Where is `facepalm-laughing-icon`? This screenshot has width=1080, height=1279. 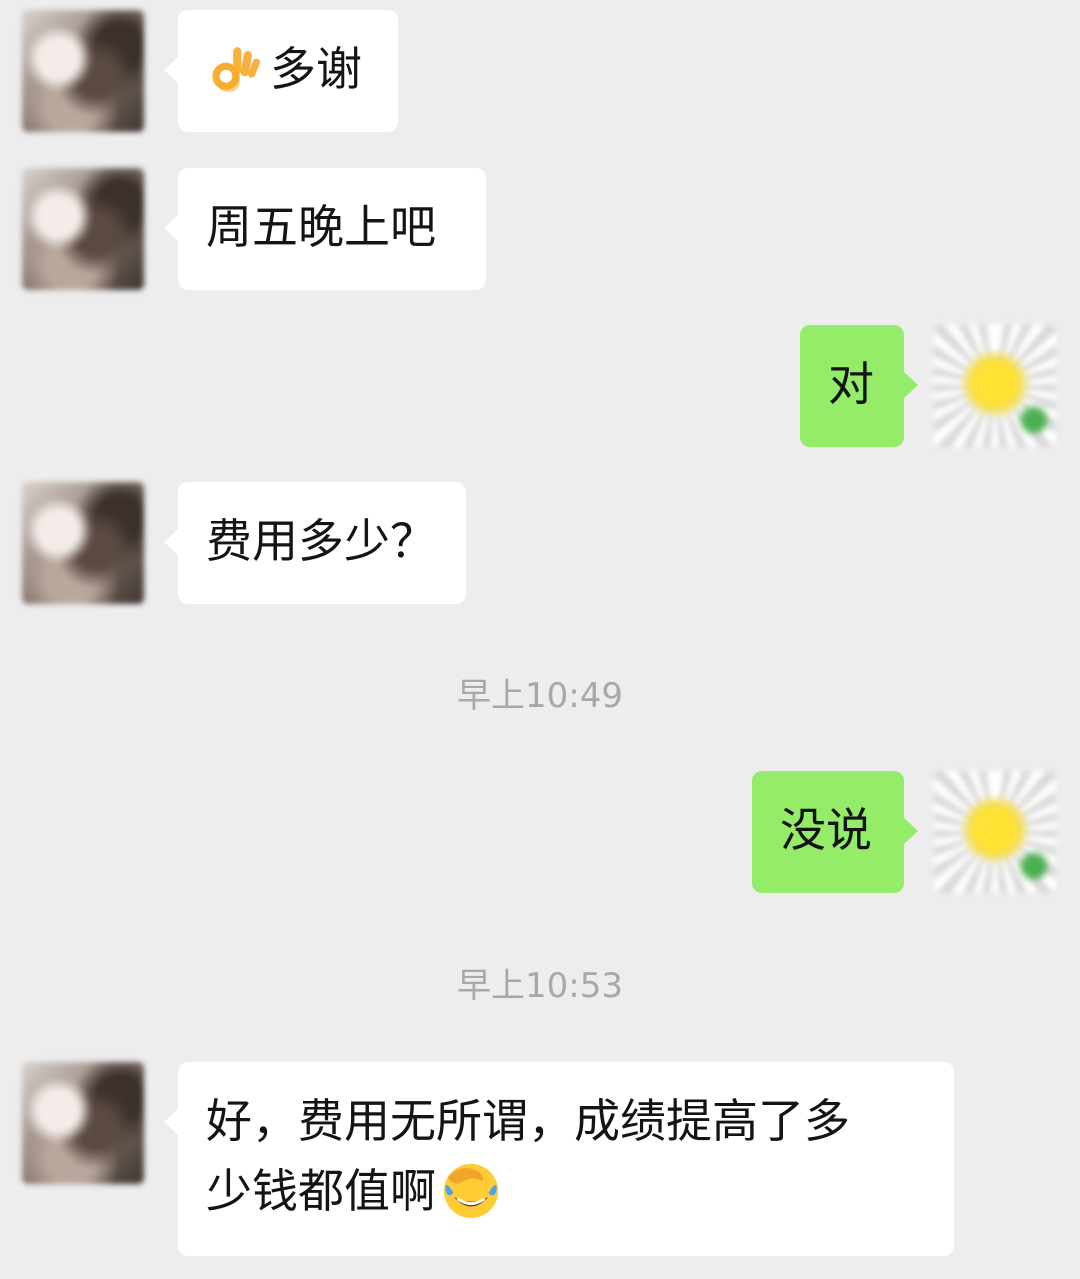 facepalm-laughing-icon is located at coordinates (471, 1191).